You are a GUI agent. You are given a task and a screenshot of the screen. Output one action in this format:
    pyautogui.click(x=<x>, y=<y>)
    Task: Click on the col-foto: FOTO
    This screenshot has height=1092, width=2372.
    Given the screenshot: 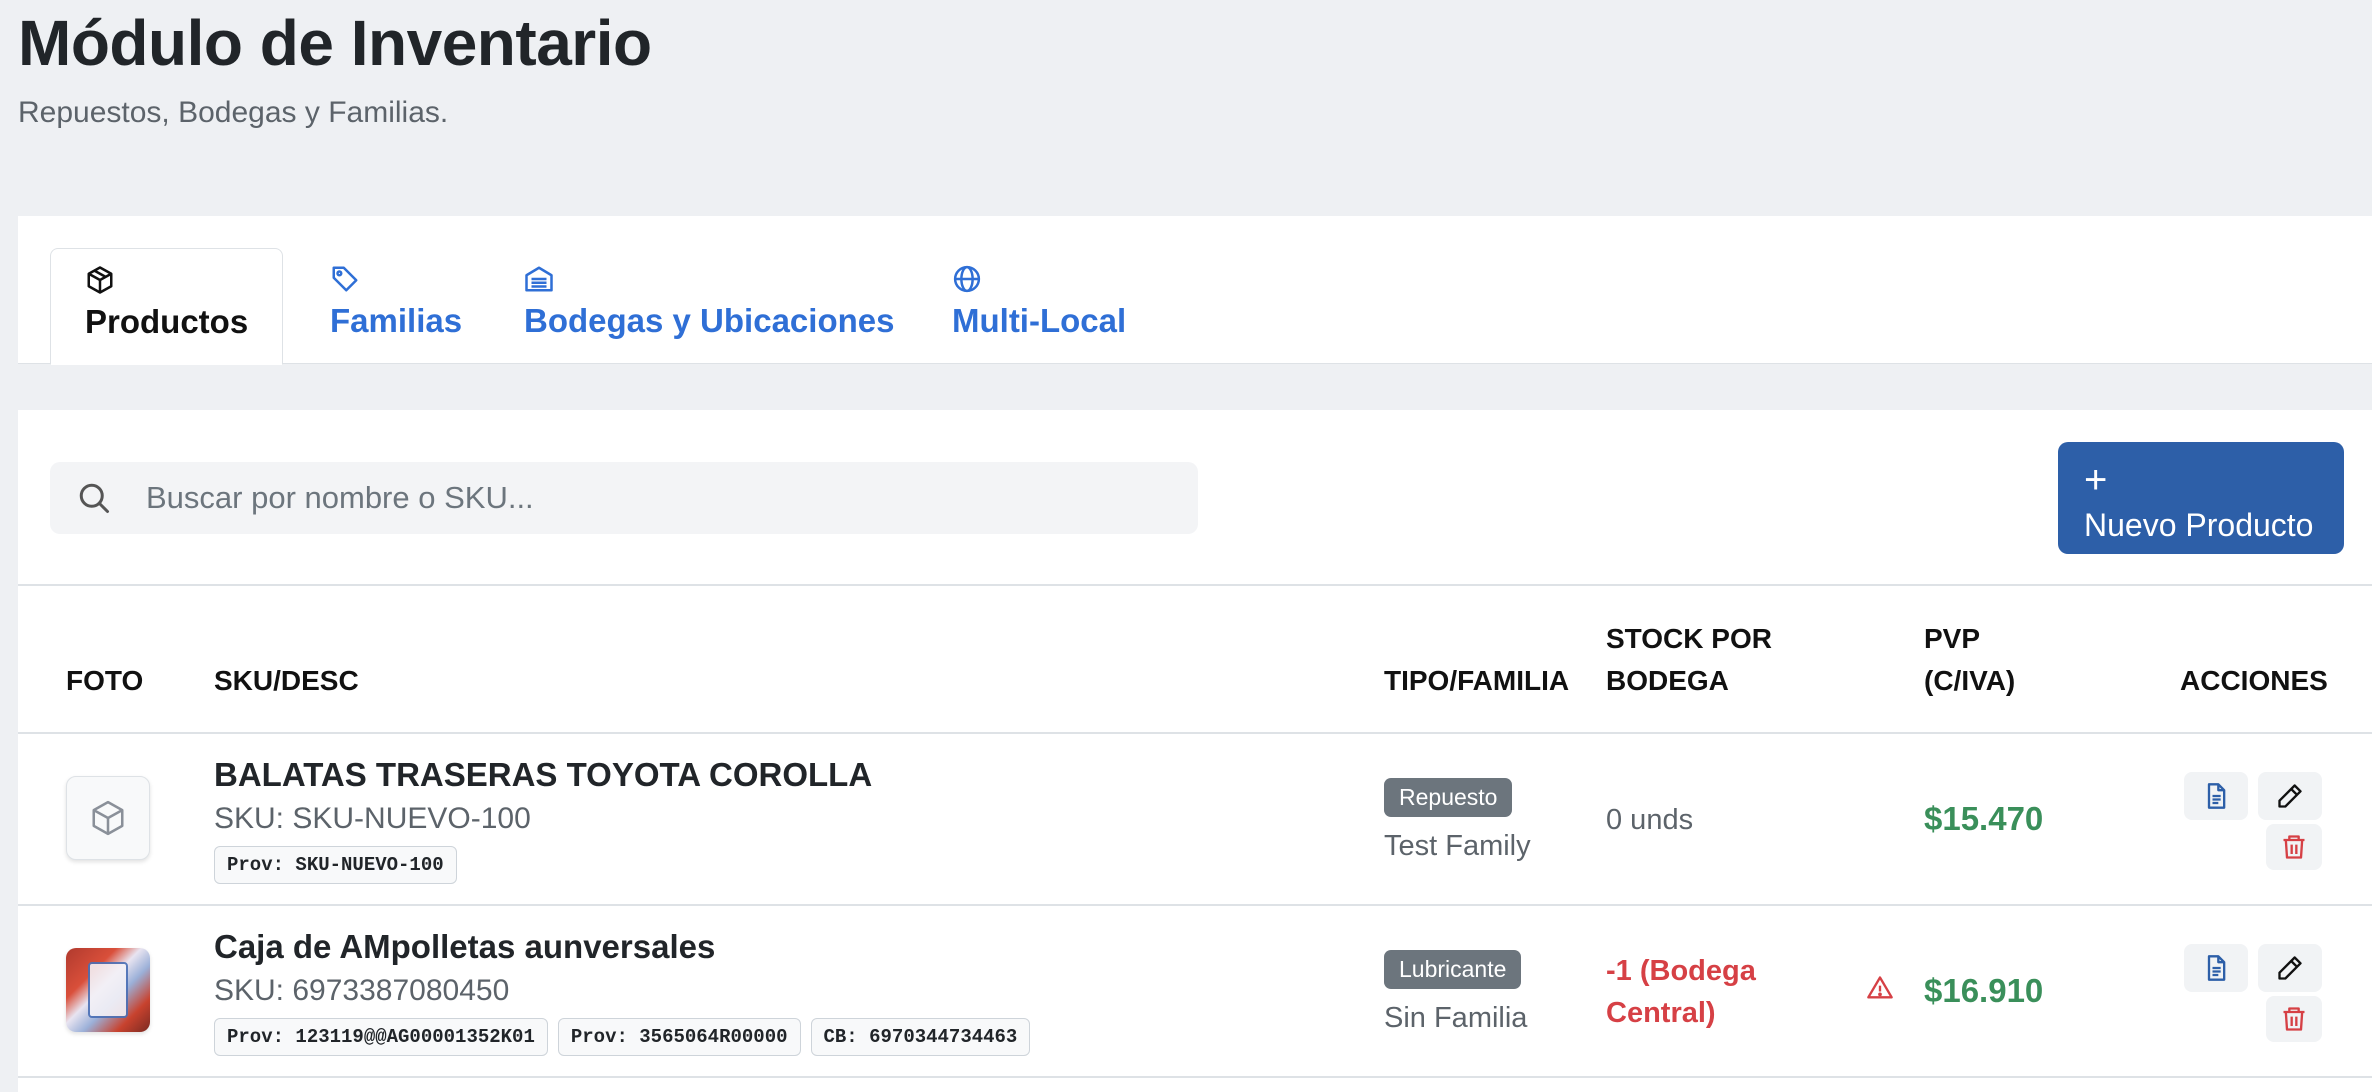 What is the action you would take?
    pyautogui.click(x=105, y=680)
    